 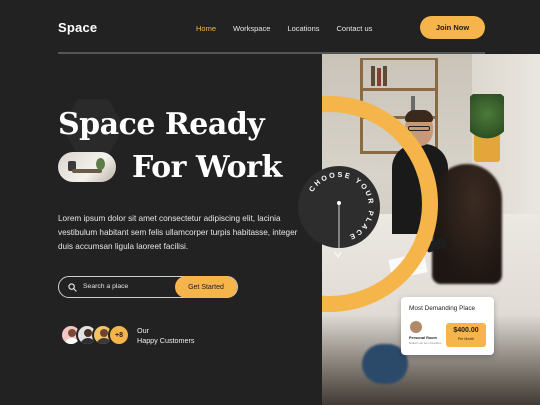 What do you see at coordinates (87, 171) in the screenshot?
I see `desk-shape` at bounding box center [87, 171].